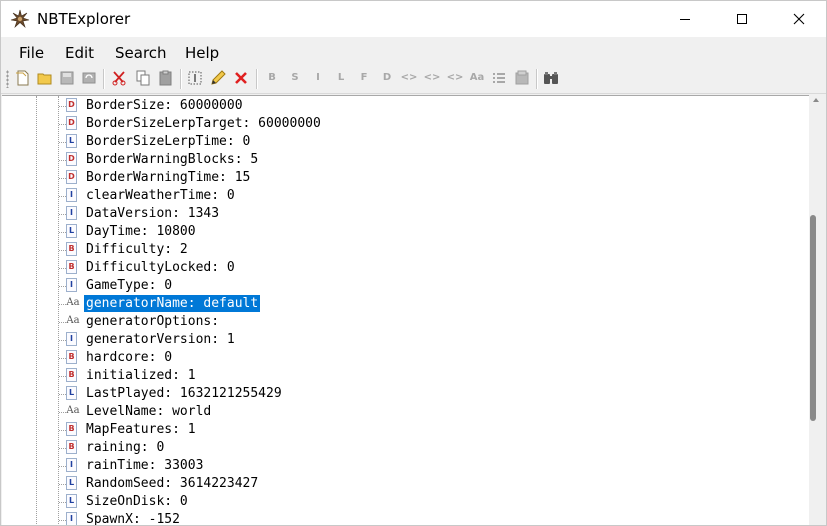 The width and height of the screenshot is (827, 526). What do you see at coordinates (402, 232) in the screenshot?
I see `tree-node: L DayTime: 10800` at bounding box center [402, 232].